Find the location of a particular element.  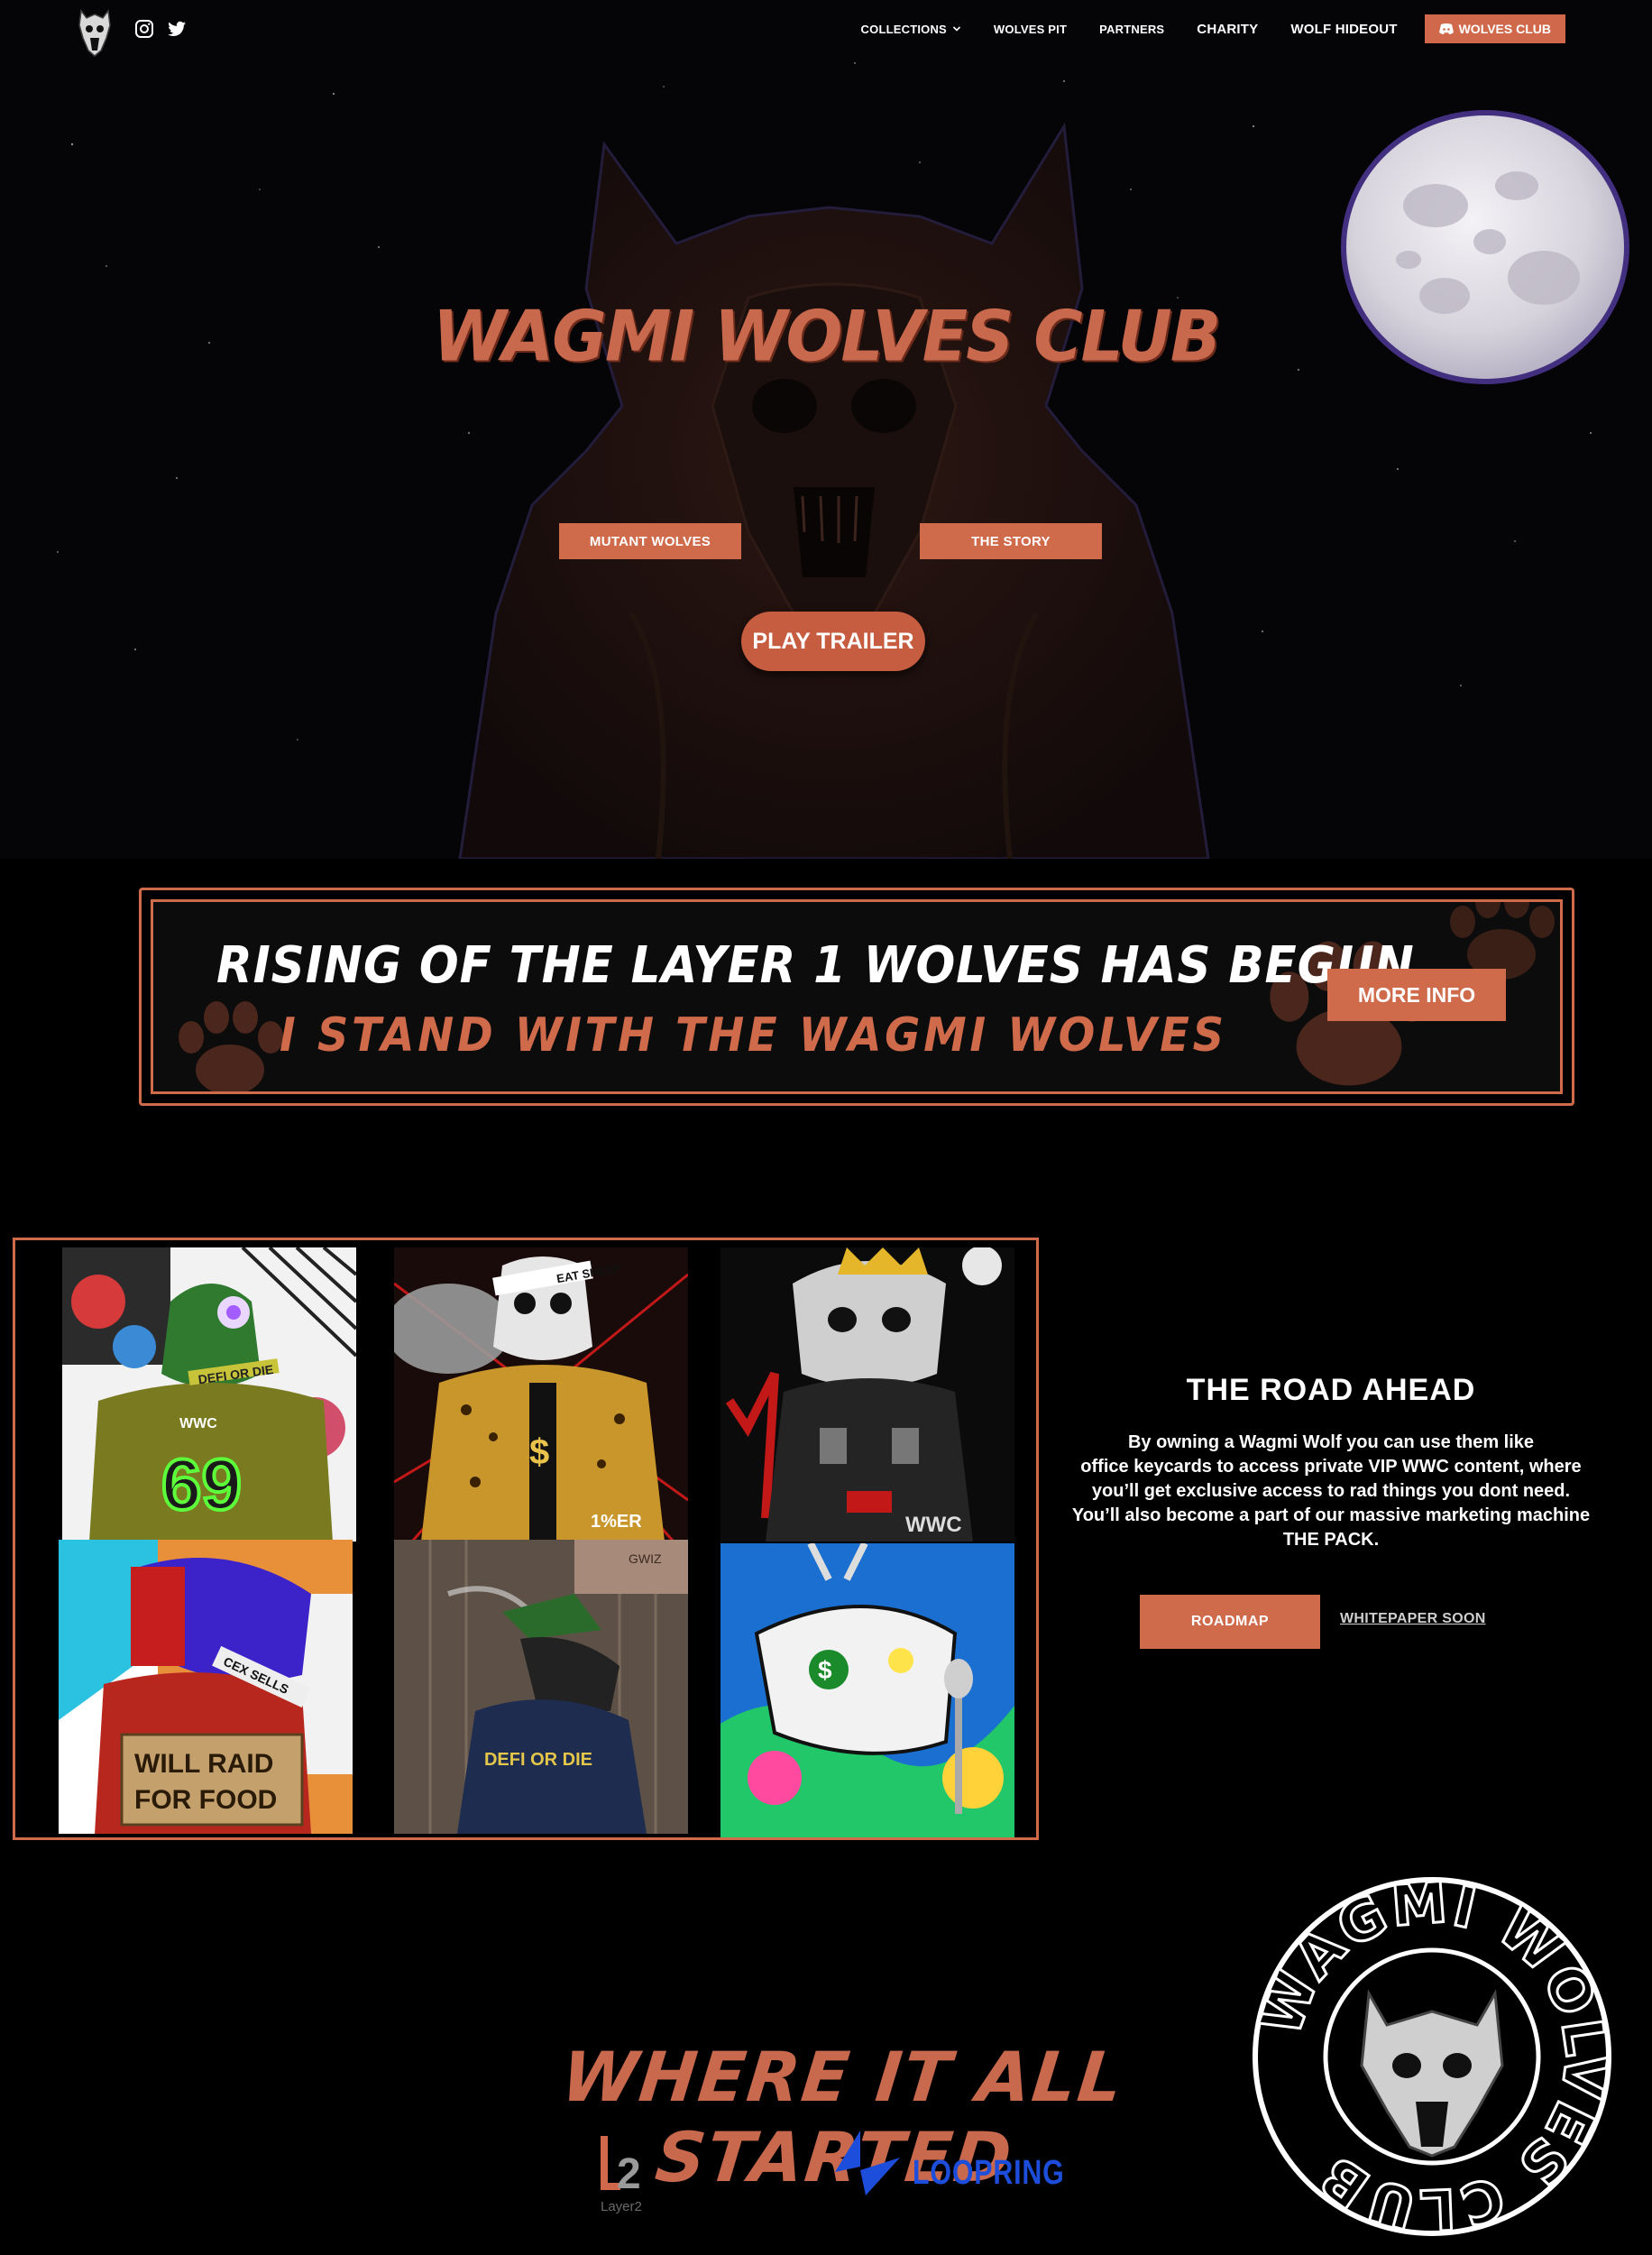

chevron-down-icon is located at coordinates (956, 29).